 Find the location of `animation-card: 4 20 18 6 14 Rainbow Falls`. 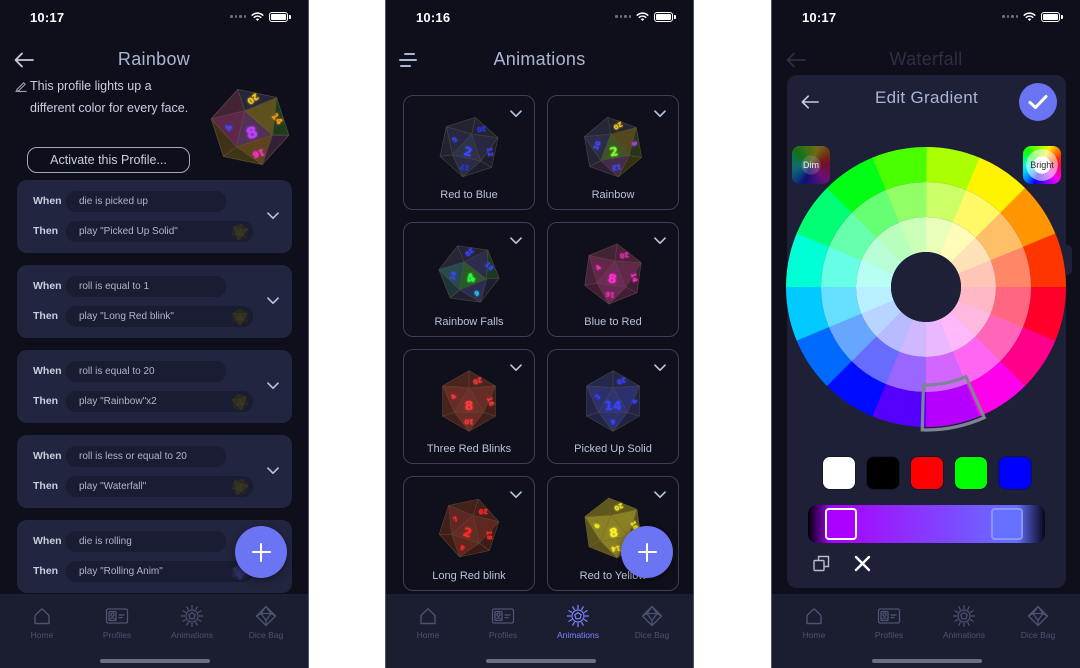

animation-card: 4 20 18 6 14 Rainbow Falls is located at coordinates (469, 279).